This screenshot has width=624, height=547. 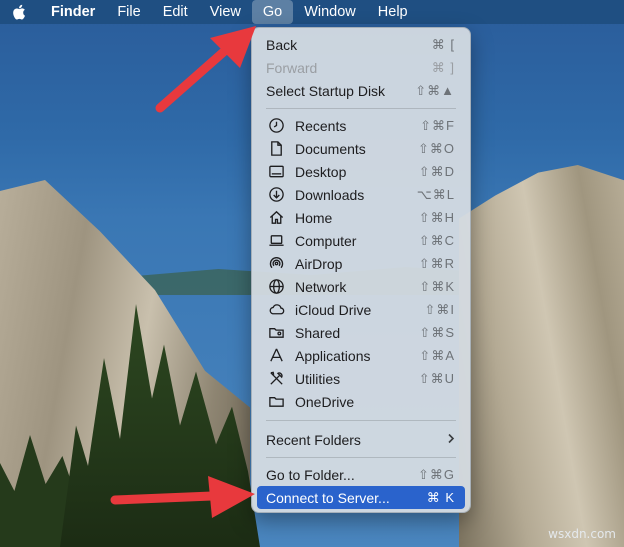 I want to click on folder-icon, so click(x=276, y=402).